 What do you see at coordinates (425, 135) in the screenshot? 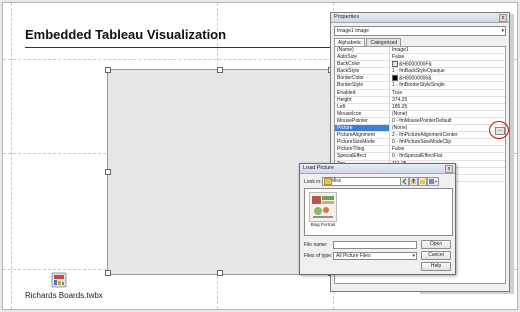
I see `property-value-text: 2 - fmPictureAlignmentCenter` at bounding box center [425, 135].